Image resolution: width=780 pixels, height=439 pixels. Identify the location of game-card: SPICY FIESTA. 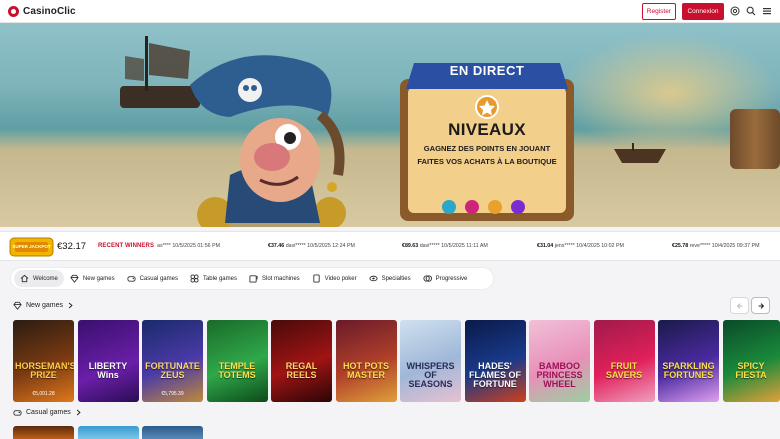
(751, 361).